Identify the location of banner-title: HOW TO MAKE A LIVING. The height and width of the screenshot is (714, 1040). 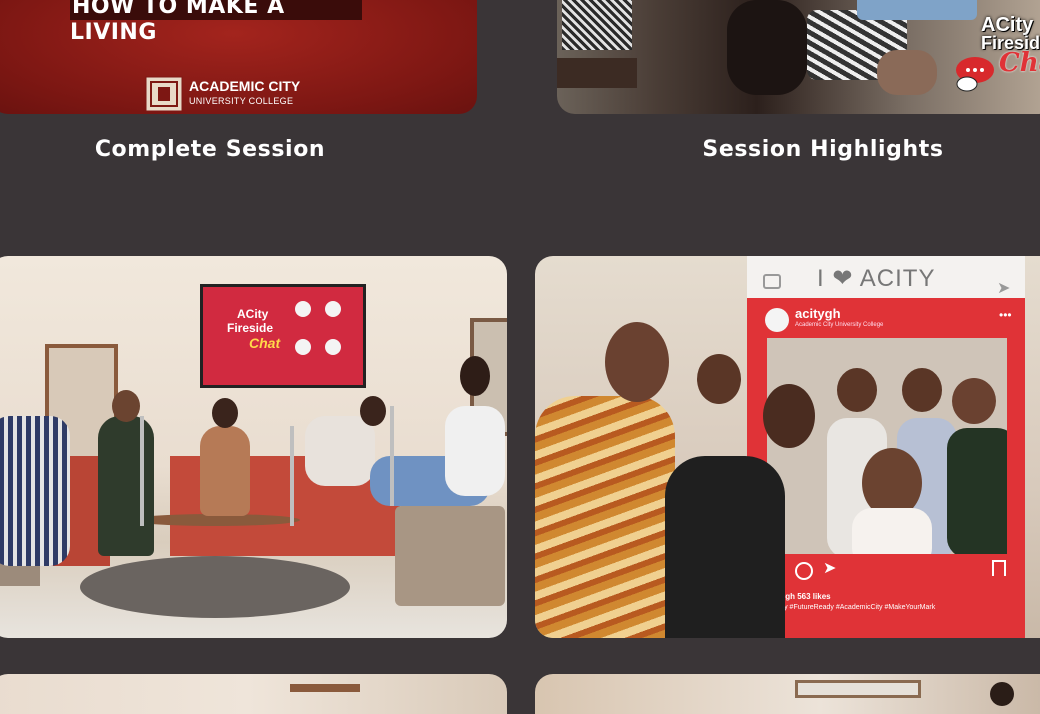
(216, 22).